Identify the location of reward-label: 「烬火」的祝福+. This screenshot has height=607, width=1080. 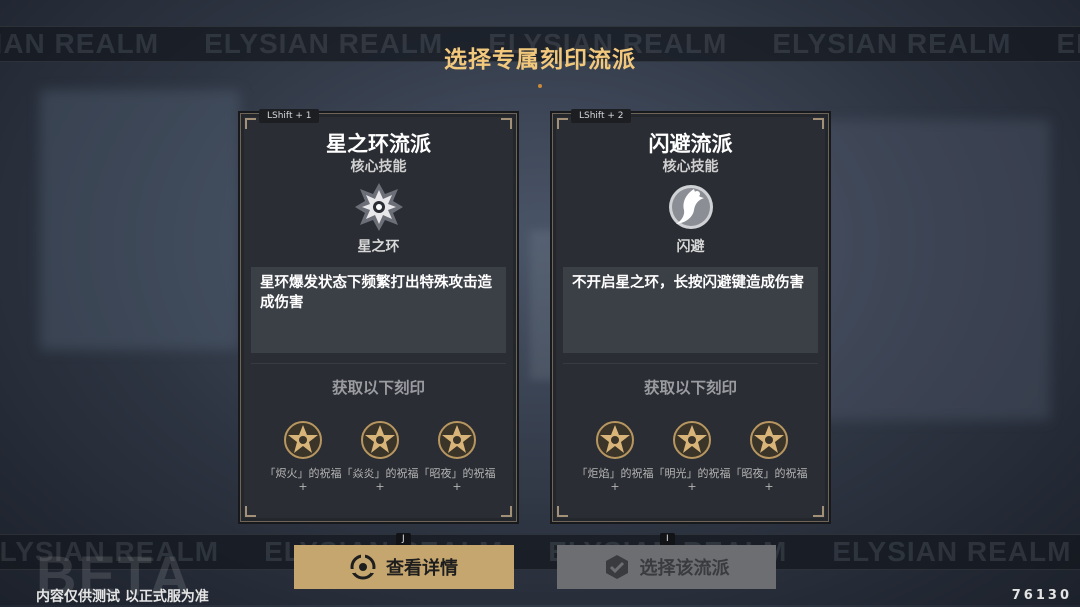
(303, 480).